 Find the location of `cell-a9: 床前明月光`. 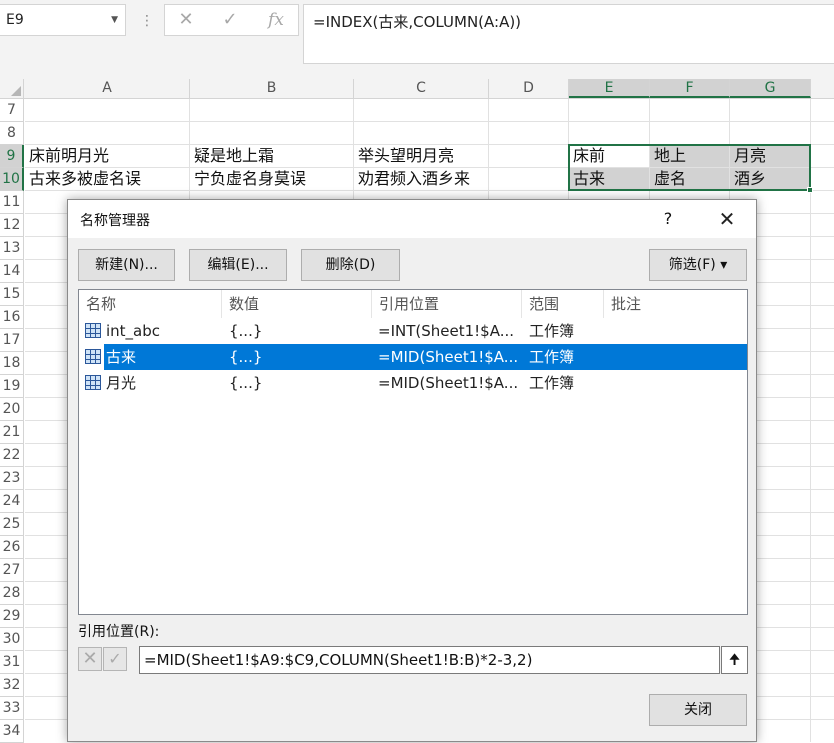

cell-a9: 床前明月光 is located at coordinates (107, 156).